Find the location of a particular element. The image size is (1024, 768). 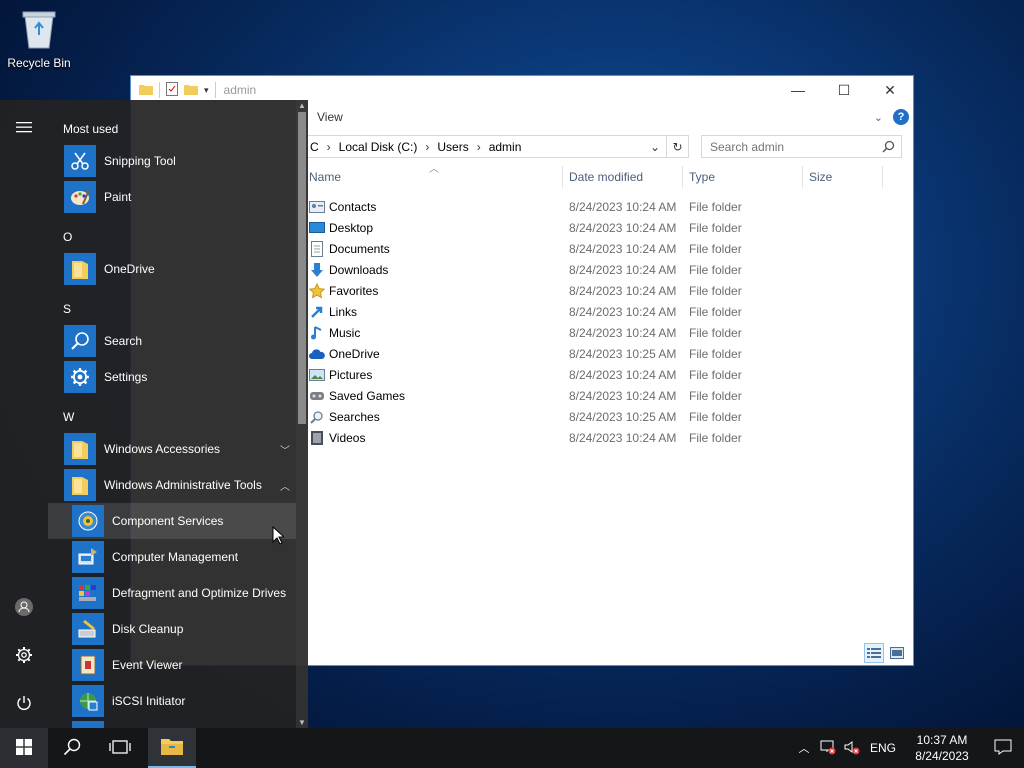

column-name: Name is located at coordinates (325, 177).